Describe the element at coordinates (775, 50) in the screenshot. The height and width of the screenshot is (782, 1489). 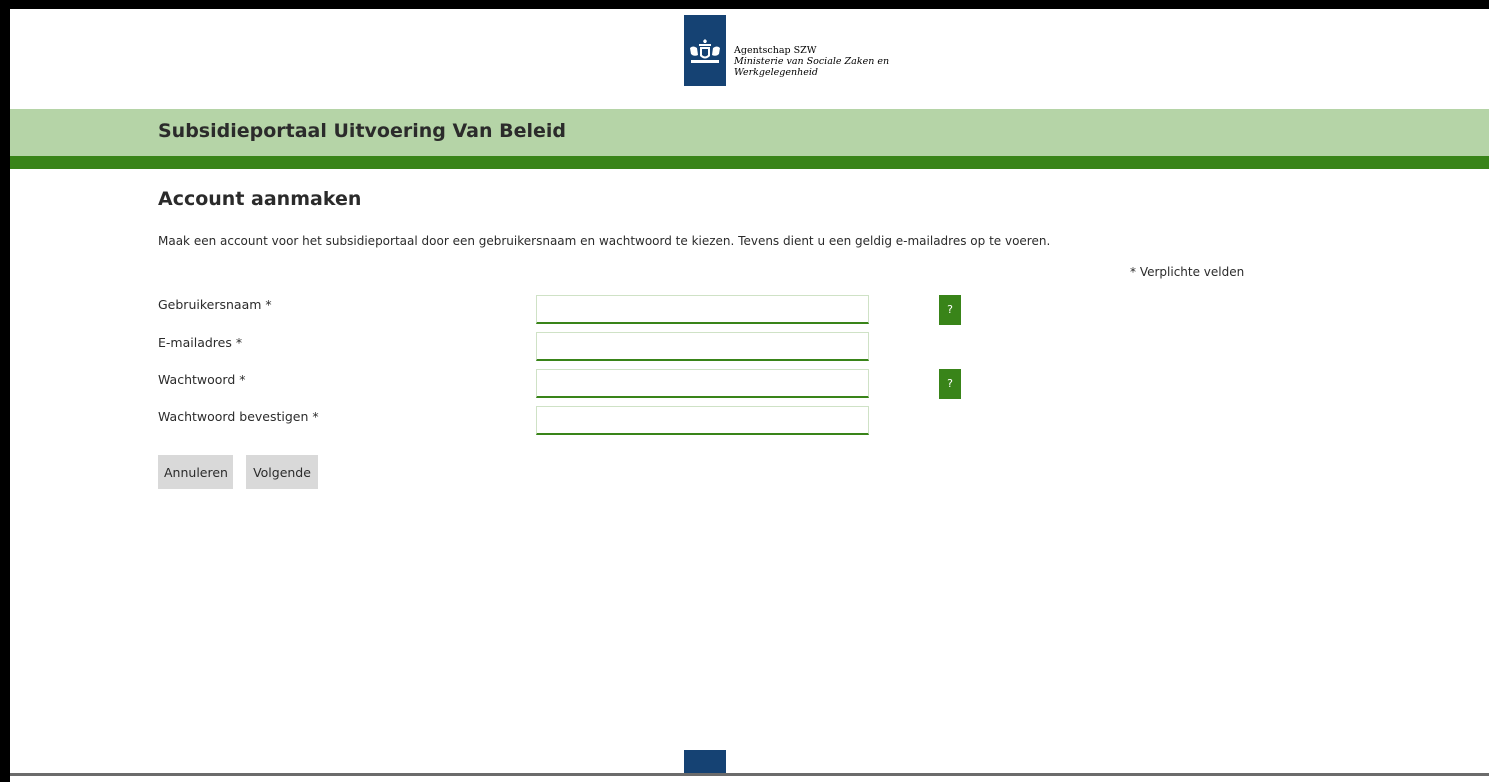
I see `agency-name: Agentschap SZW` at that location.